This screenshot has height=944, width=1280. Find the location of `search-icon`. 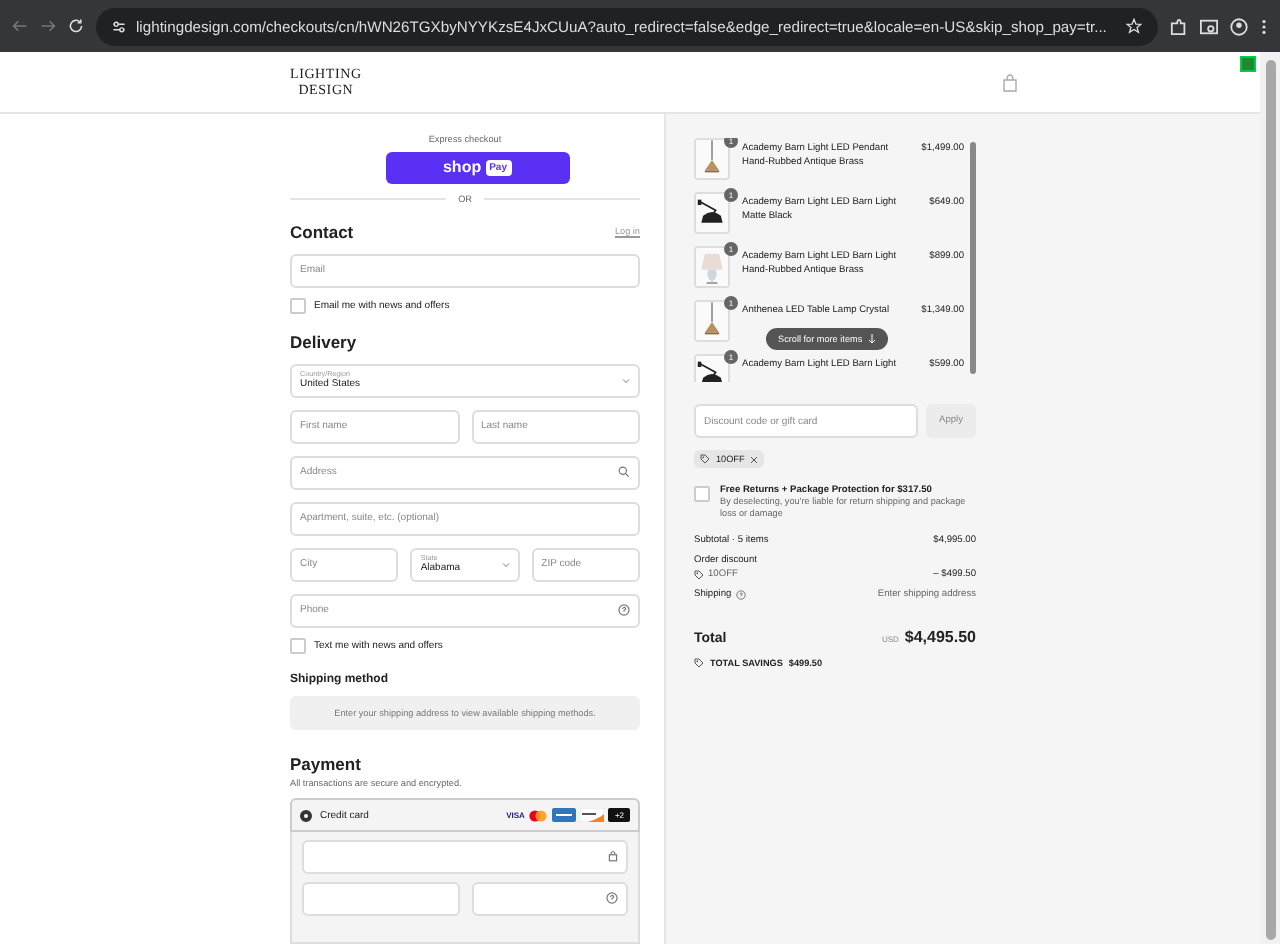

search-icon is located at coordinates (624, 472).